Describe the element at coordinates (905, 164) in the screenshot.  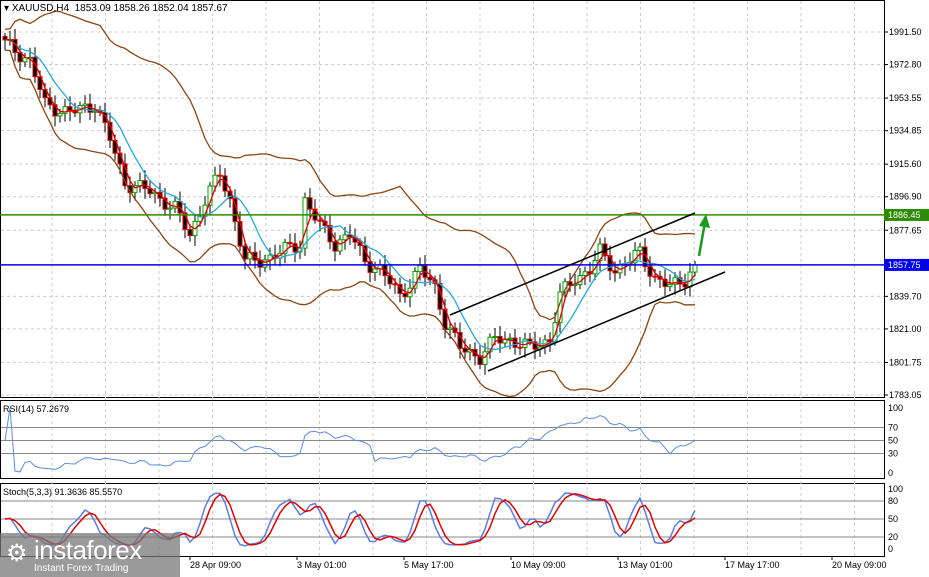
I see `price-label: 1915.60` at that location.